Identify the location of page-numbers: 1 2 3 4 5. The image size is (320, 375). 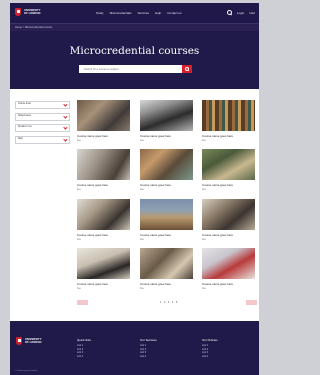
(168, 302).